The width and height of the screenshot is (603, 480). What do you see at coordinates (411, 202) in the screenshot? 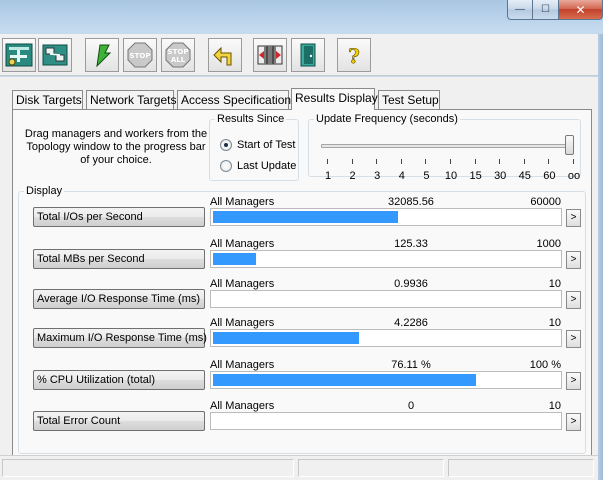
I see `row-value: 32085.56` at bounding box center [411, 202].